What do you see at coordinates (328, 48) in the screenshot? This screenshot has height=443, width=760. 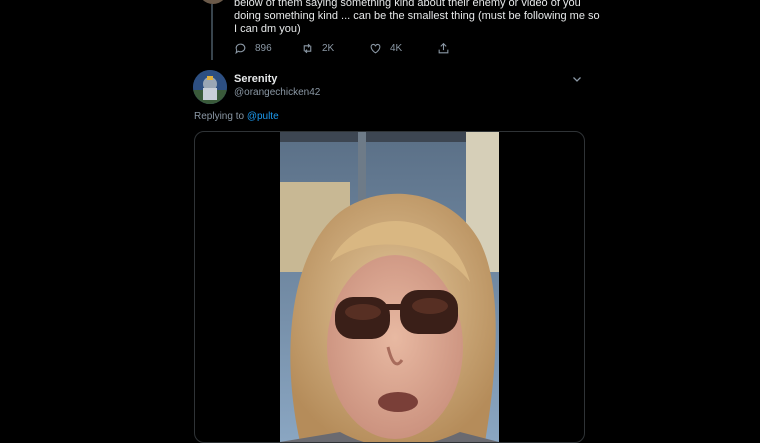 I see `retweet-count: 2K` at bounding box center [328, 48].